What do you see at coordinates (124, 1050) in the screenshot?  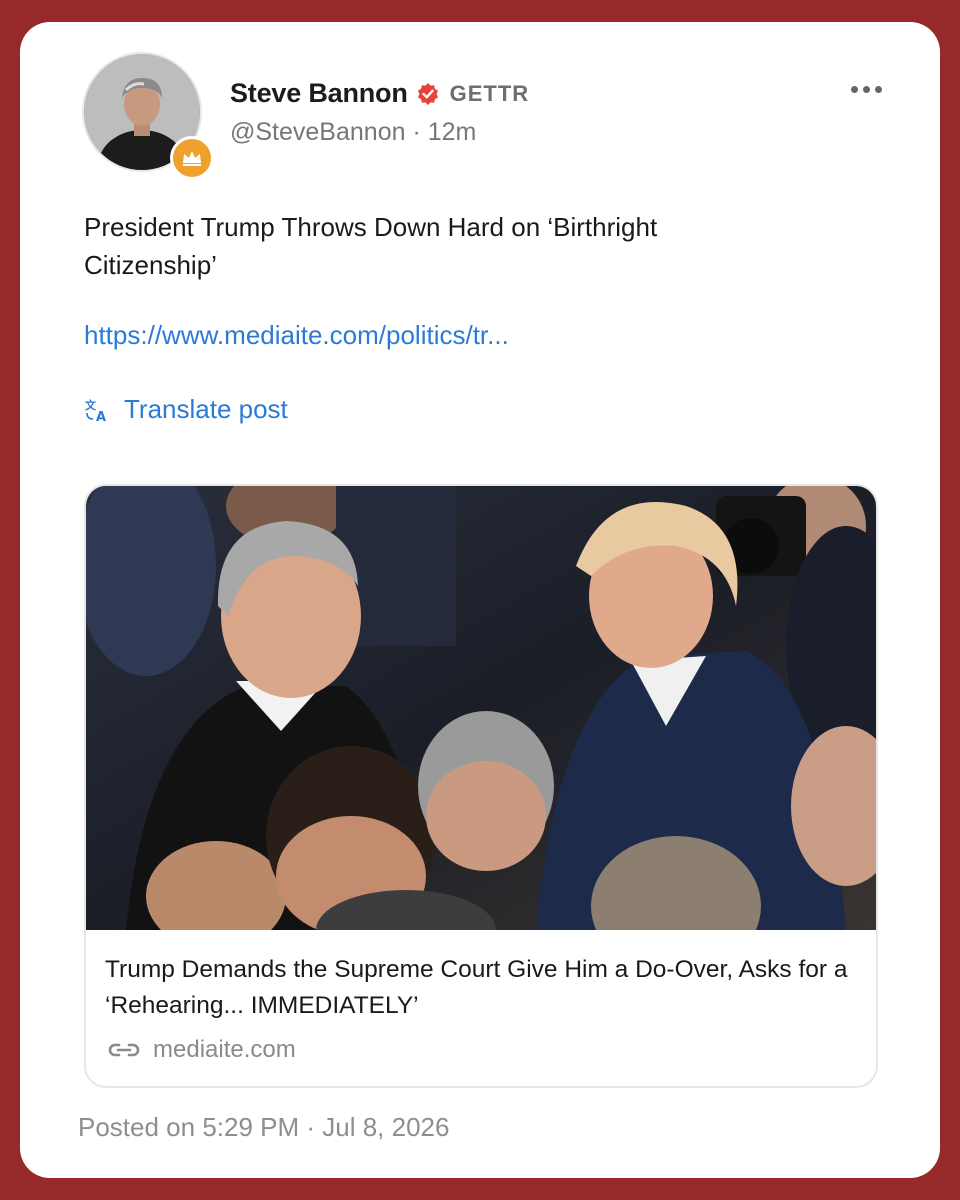 I see `link-icon` at bounding box center [124, 1050].